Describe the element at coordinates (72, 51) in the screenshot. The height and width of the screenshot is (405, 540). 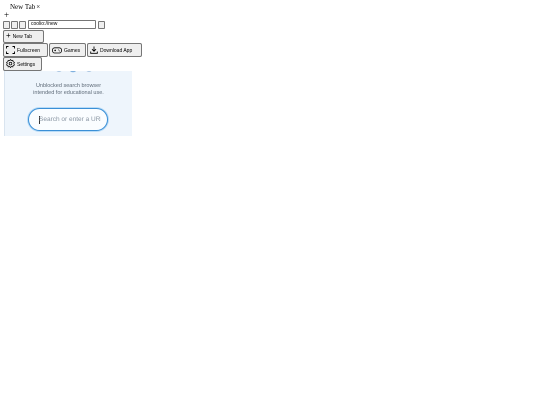
I see `games-label: Games` at that location.